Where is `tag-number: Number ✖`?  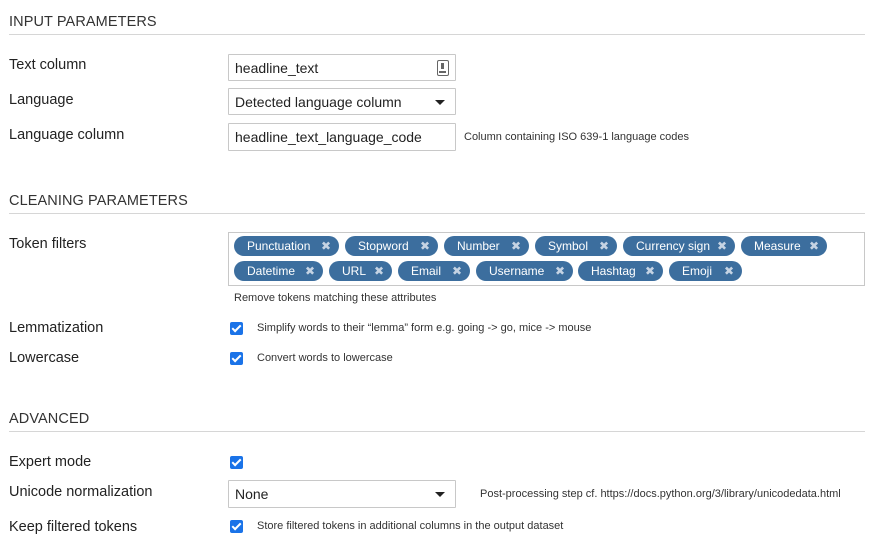 tag-number: Number ✖ is located at coordinates (486, 246).